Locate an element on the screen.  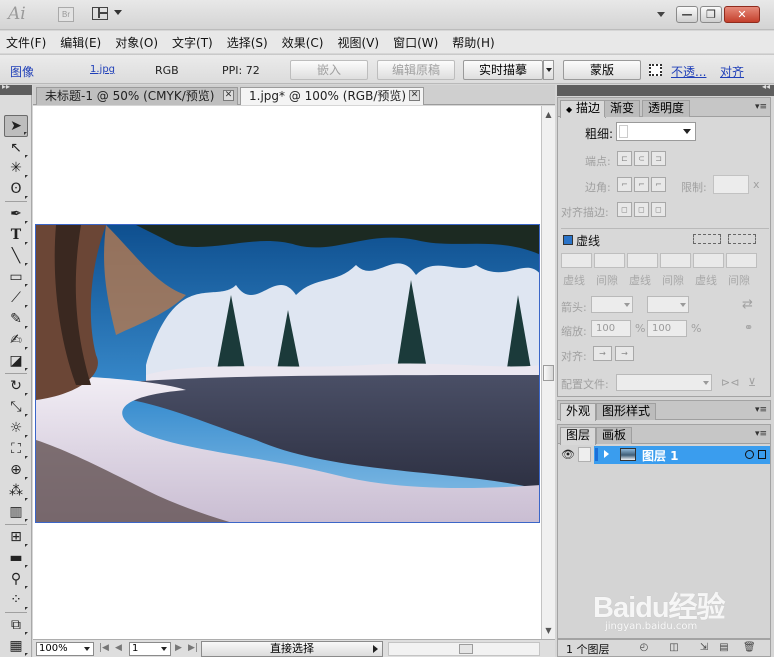
tab-appearance: 外观 is located at coordinates (578, 412).